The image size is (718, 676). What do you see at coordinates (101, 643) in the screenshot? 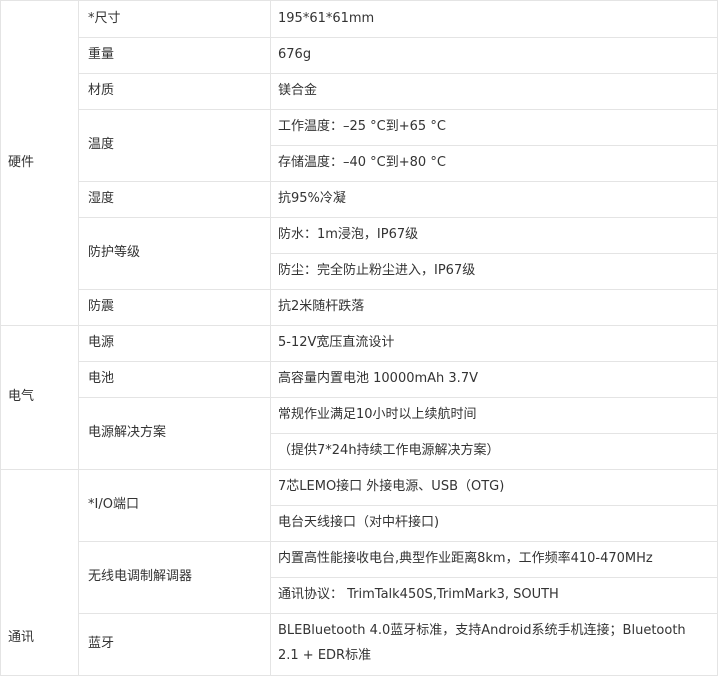
I see `row-label: 蓝牙` at bounding box center [101, 643].